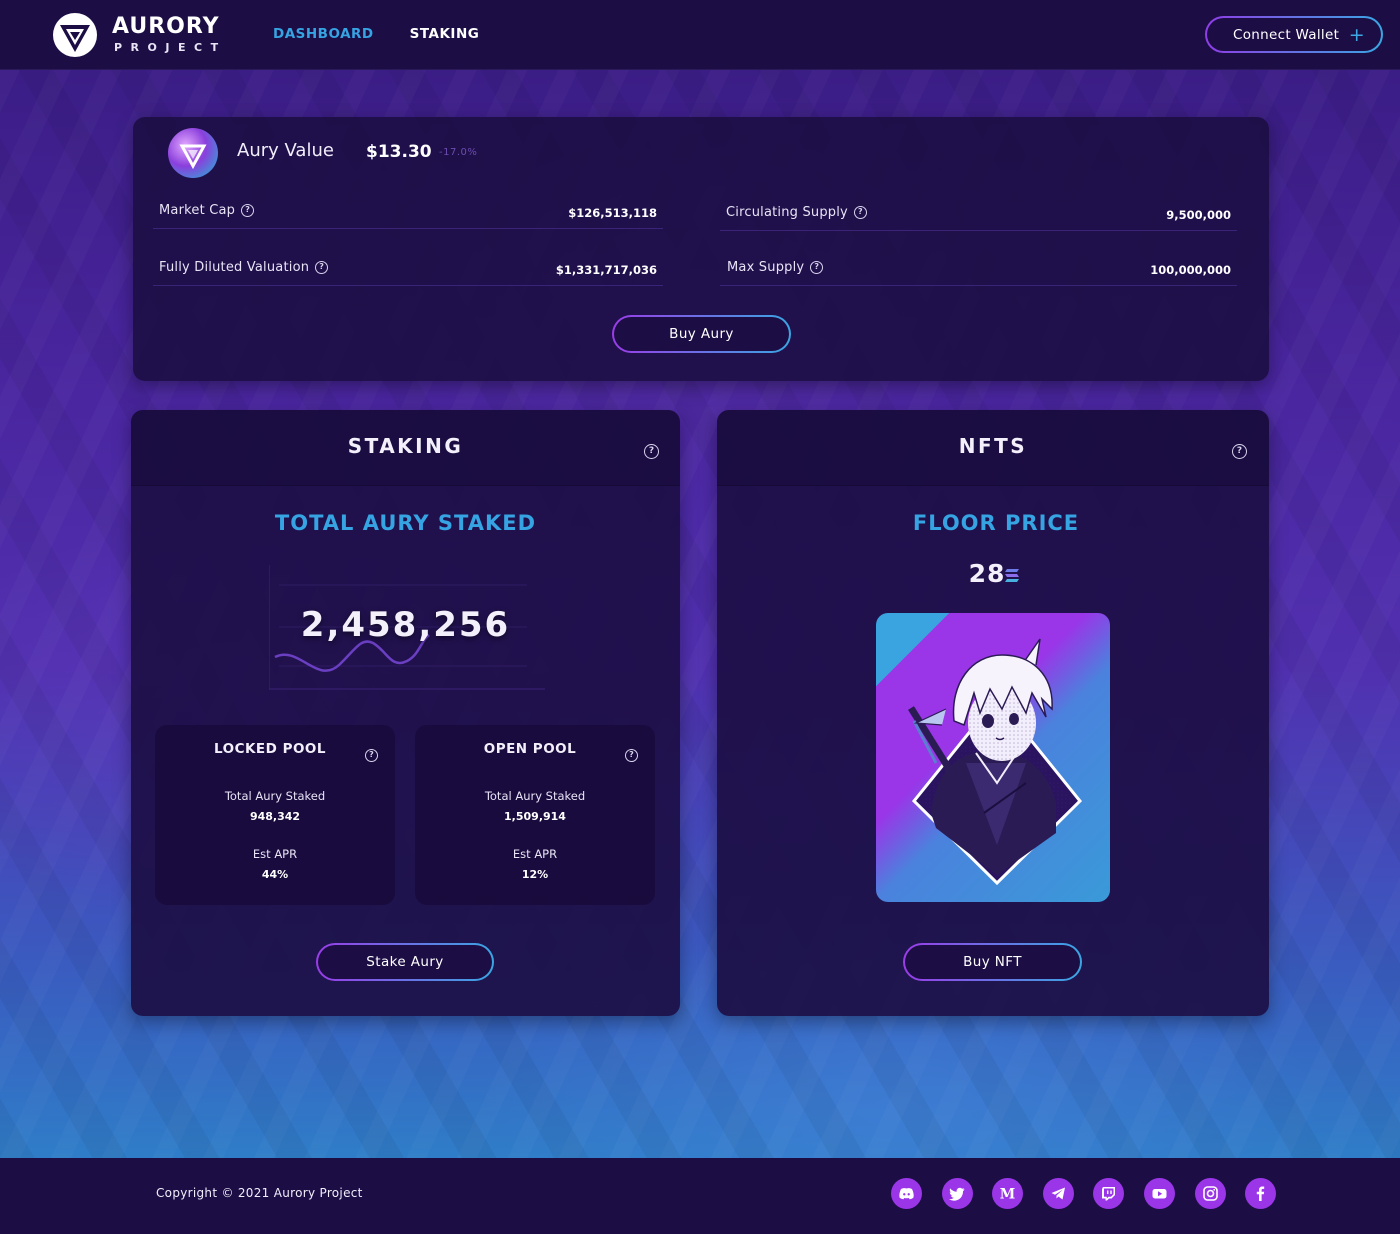 The height and width of the screenshot is (1234, 1400). I want to click on nfts-title: NFTS, so click(993, 446).